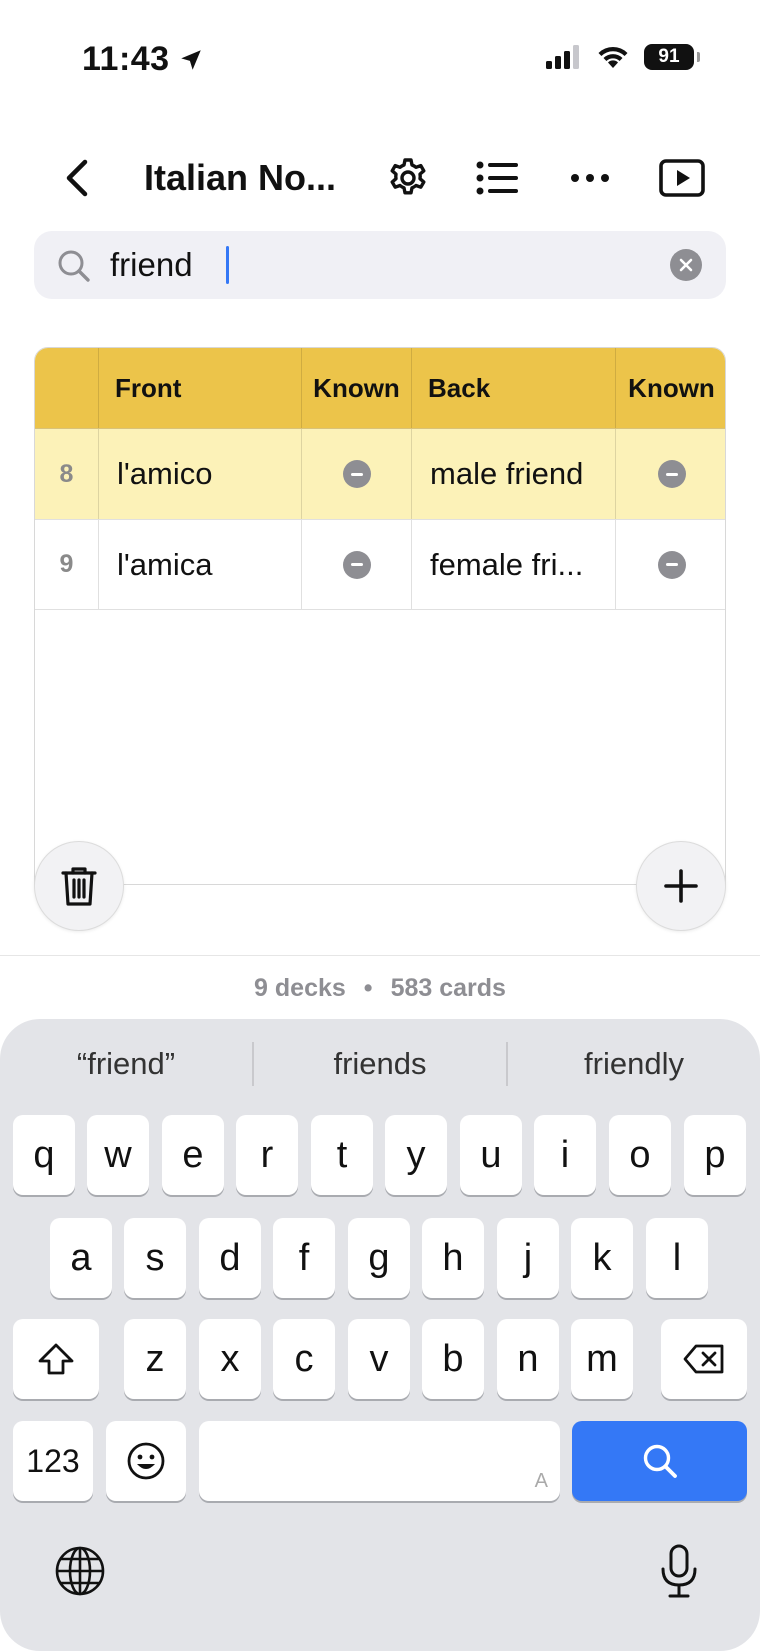  What do you see at coordinates (541, 1481) in the screenshot?
I see `space-key-mark: A` at bounding box center [541, 1481].